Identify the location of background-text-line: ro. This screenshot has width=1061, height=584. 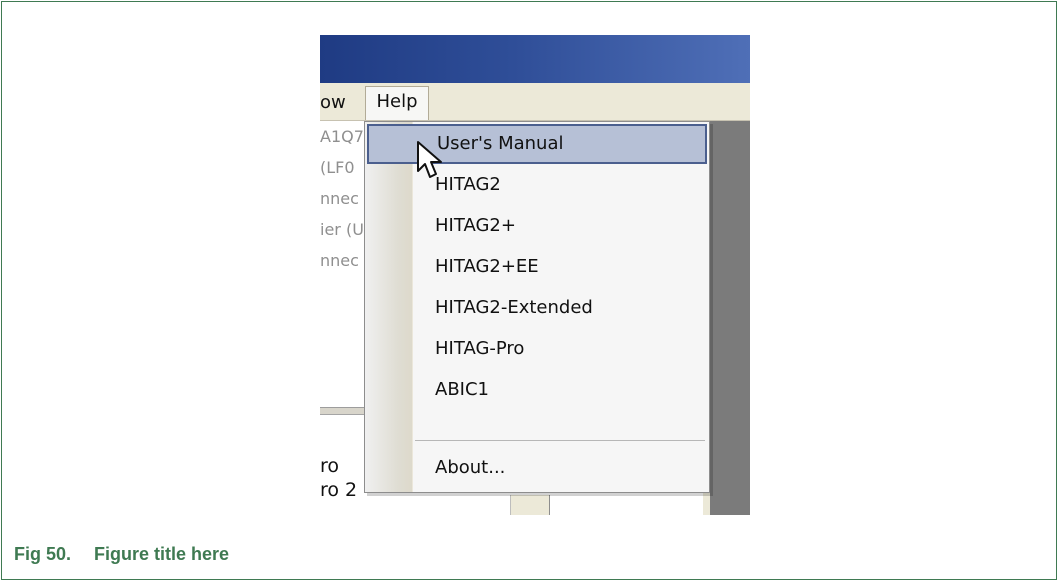
(330, 466).